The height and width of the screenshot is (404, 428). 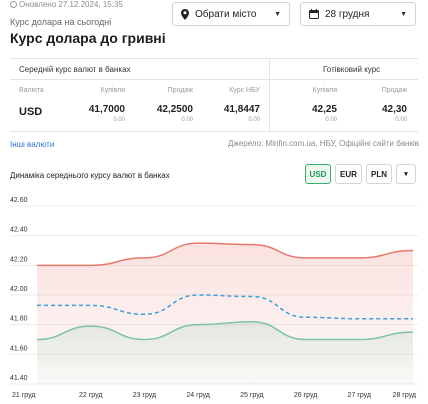 I want to click on other-currencies-link: Інші валюти, so click(x=32, y=144).